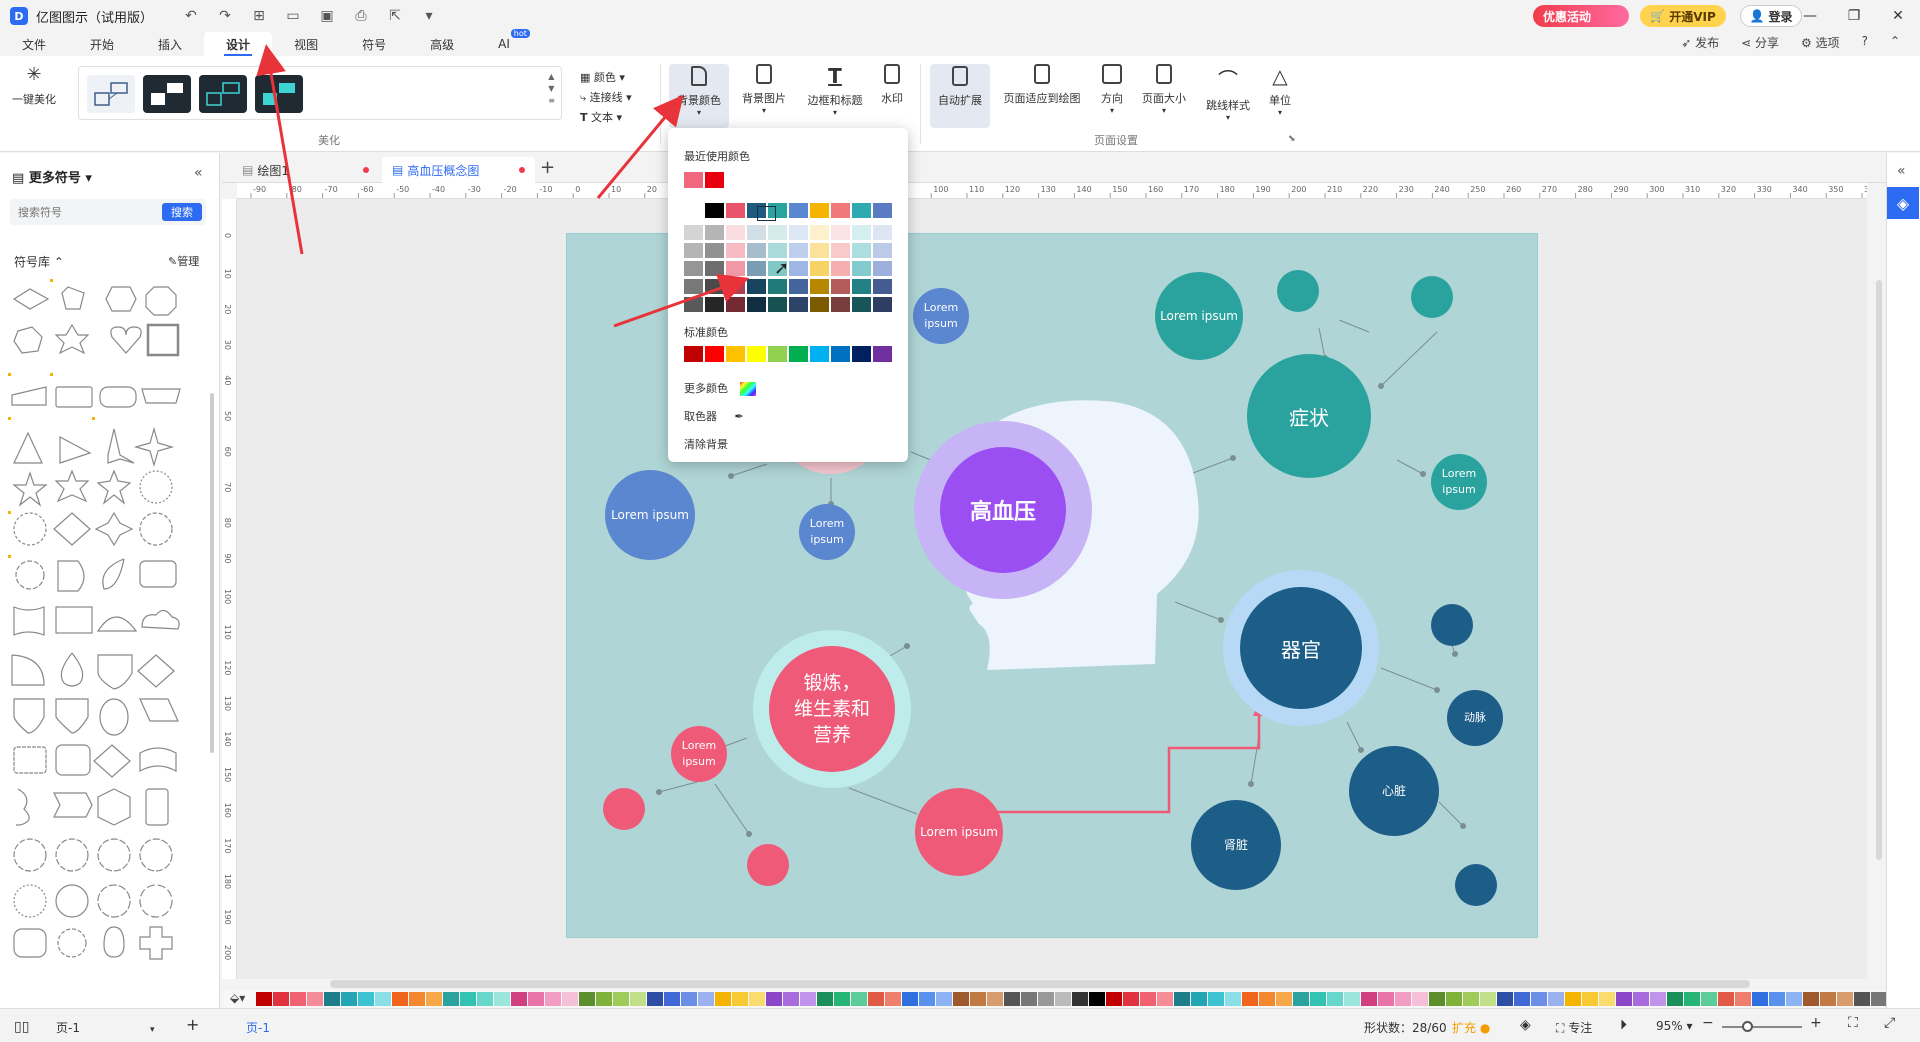  What do you see at coordinates (395, 16) in the screenshot?
I see `export-icon: ⇱` at bounding box center [395, 16].